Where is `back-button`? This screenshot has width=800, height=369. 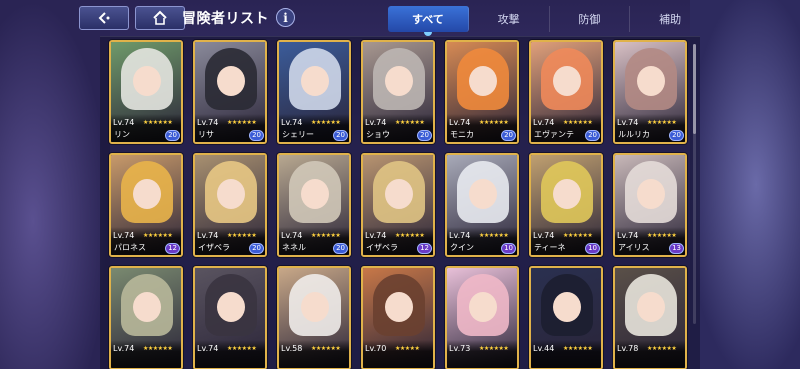 back-button is located at coordinates (104, 18).